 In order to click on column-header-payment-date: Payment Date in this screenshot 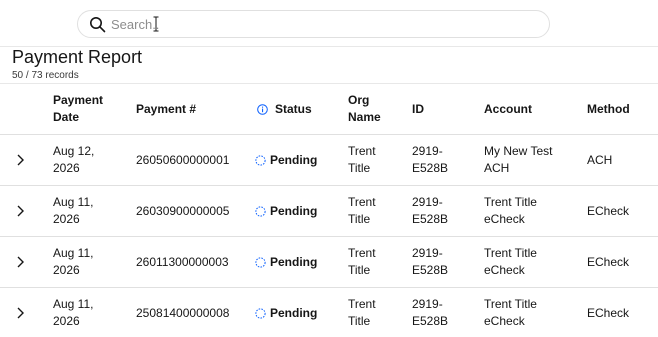, I will do `click(78, 109)`.